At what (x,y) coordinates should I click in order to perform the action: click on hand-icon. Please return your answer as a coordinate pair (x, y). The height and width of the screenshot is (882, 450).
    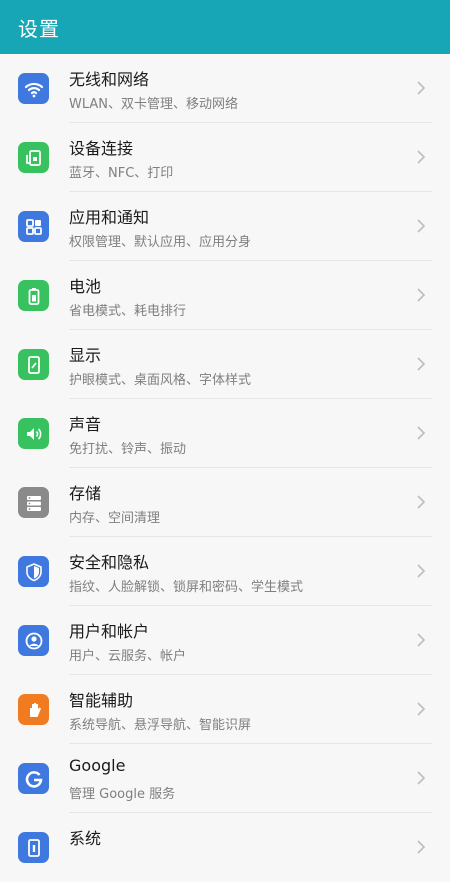
    Looking at the image, I should click on (33, 709).